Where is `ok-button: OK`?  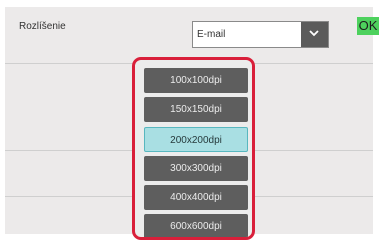 ok-button: OK is located at coordinates (368, 26).